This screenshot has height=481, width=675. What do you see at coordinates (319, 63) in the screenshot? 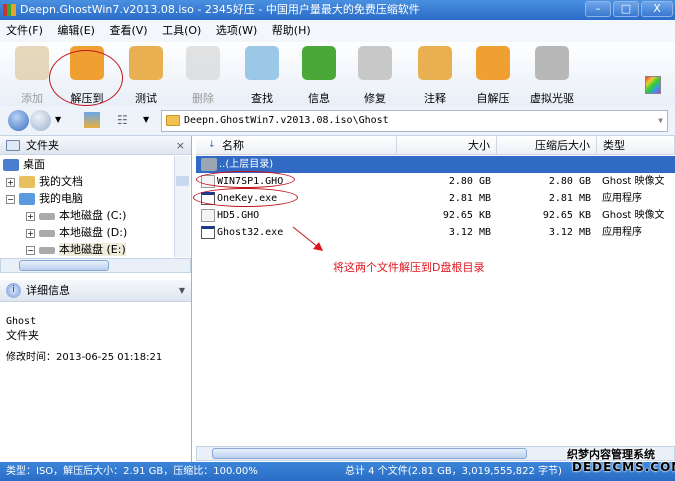
I see `info-icon` at bounding box center [319, 63].